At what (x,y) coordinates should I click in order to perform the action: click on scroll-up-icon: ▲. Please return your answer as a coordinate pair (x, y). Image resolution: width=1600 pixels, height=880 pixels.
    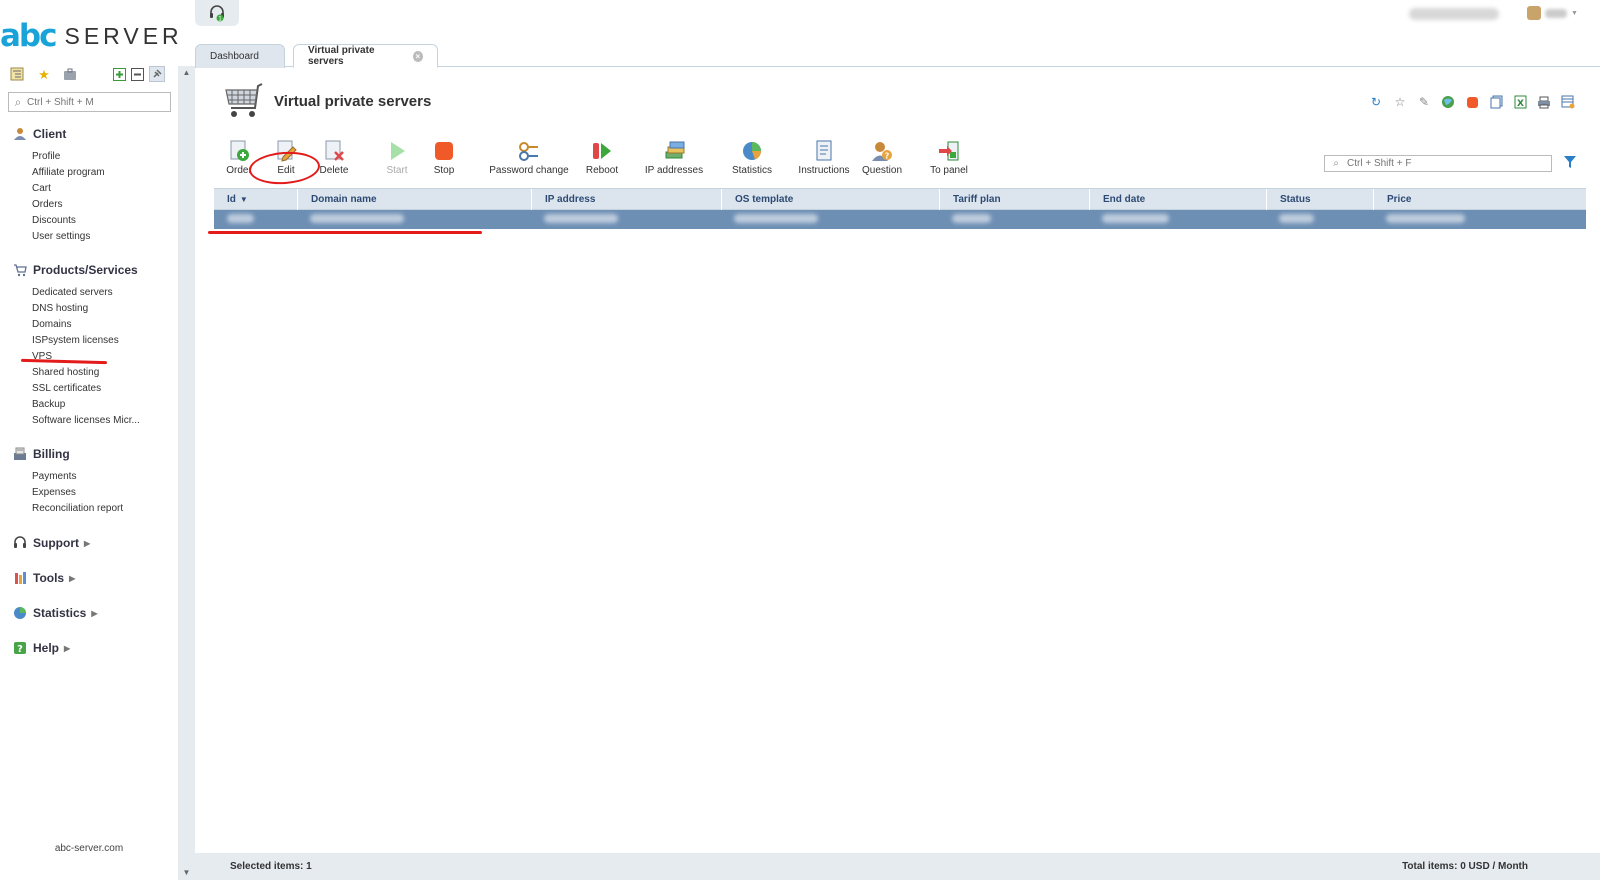
    Looking at the image, I should click on (186, 73).